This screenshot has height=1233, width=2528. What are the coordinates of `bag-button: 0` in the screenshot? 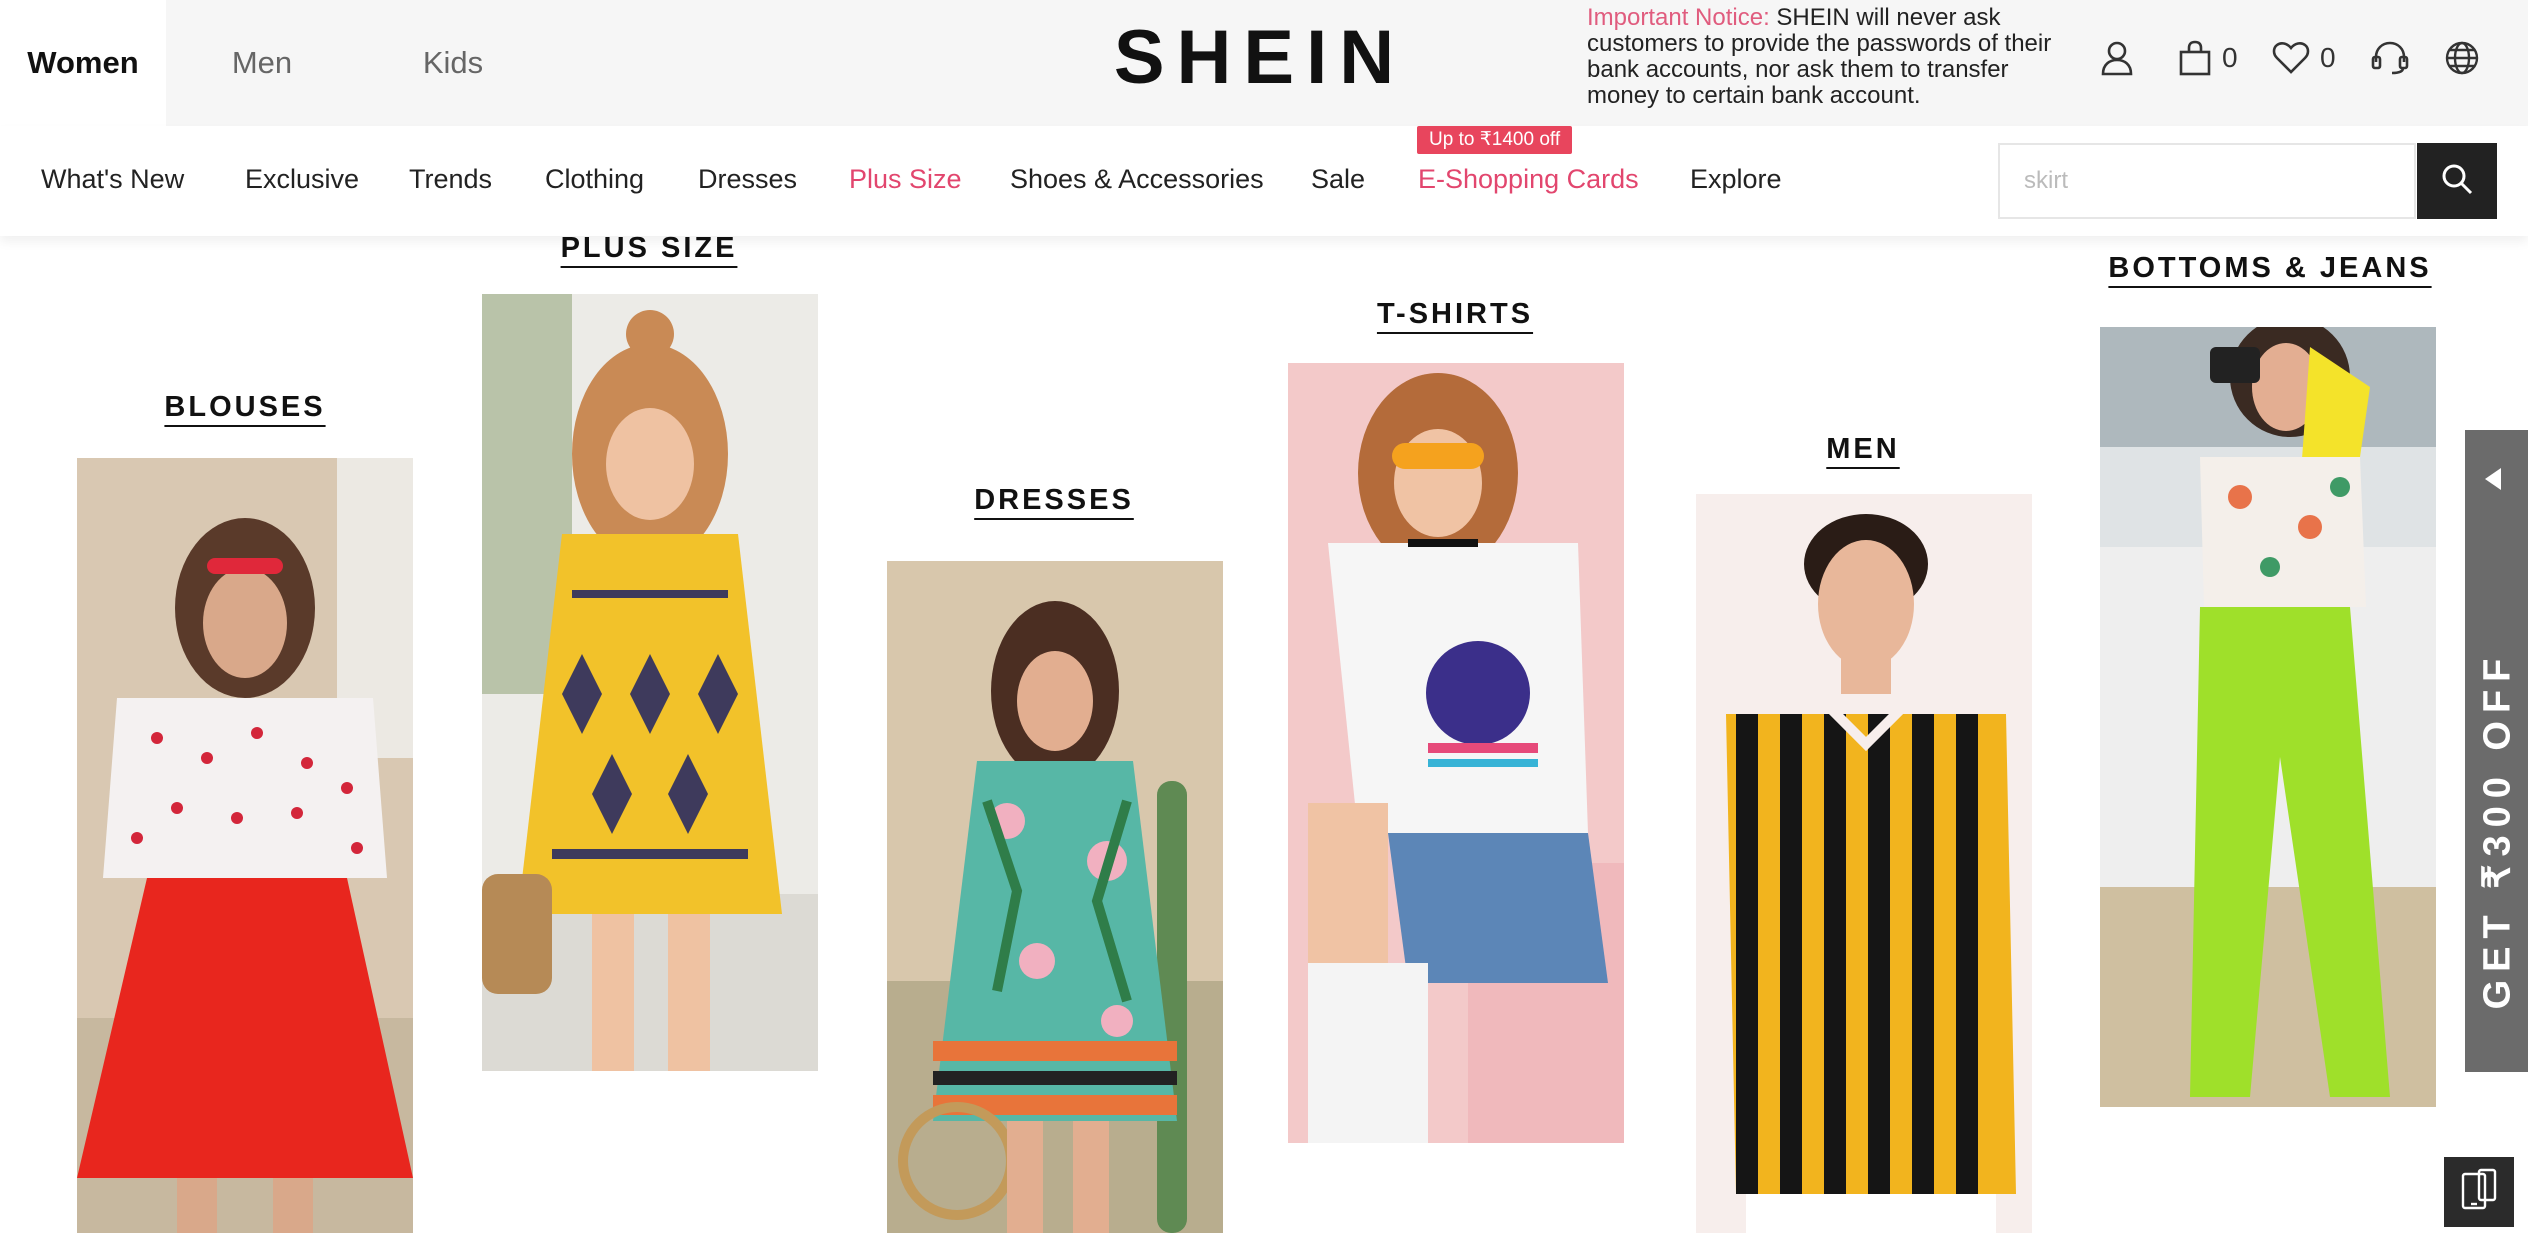 It's located at (2208, 58).